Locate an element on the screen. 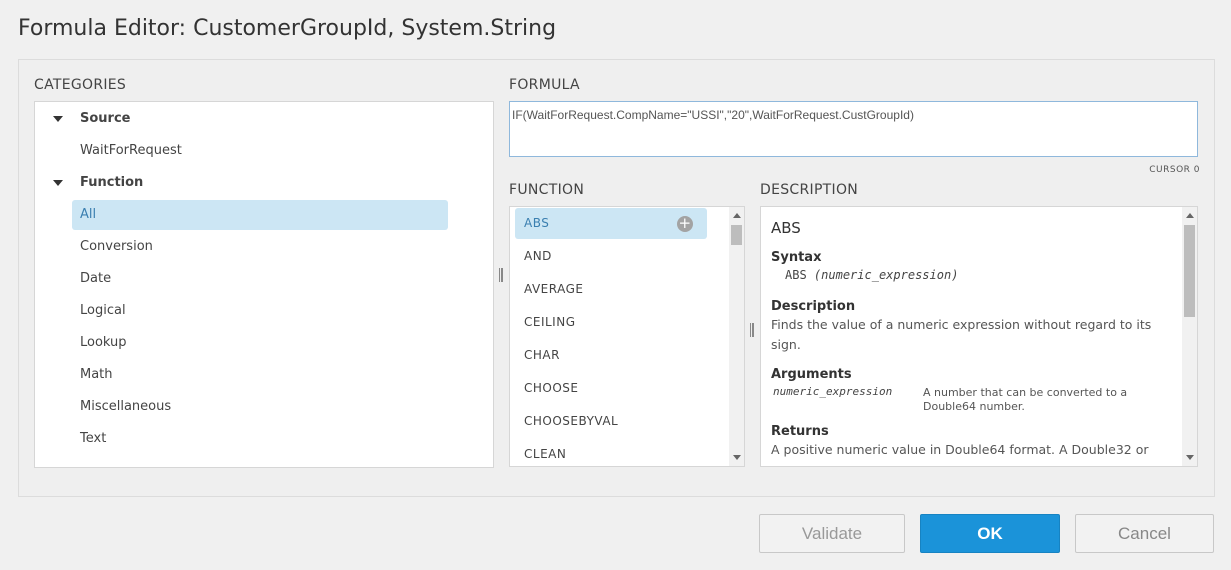  categories-label: CATEGORIES is located at coordinates (80, 85).